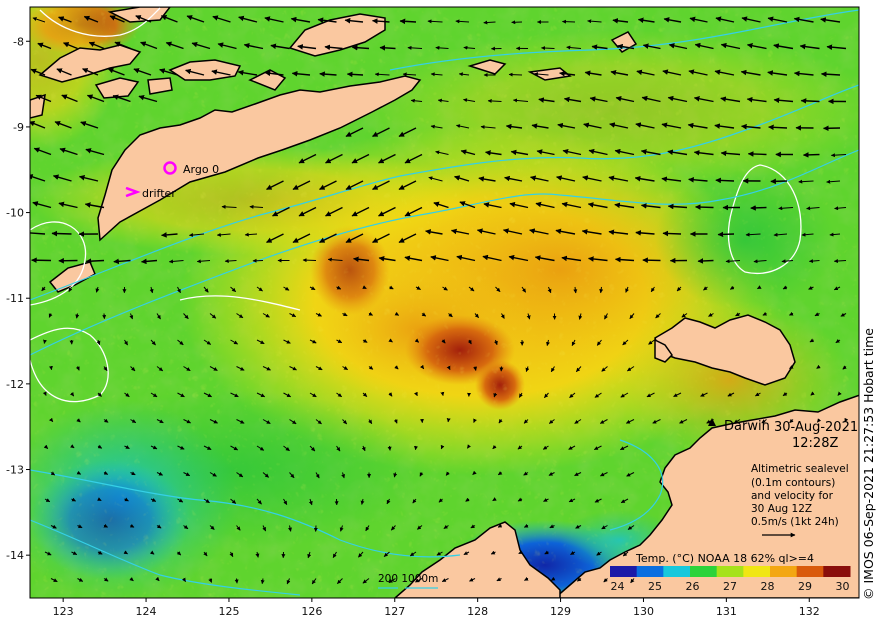 This screenshot has height=630, width=880. I want to click on drifter-label: drifter, so click(159, 193).